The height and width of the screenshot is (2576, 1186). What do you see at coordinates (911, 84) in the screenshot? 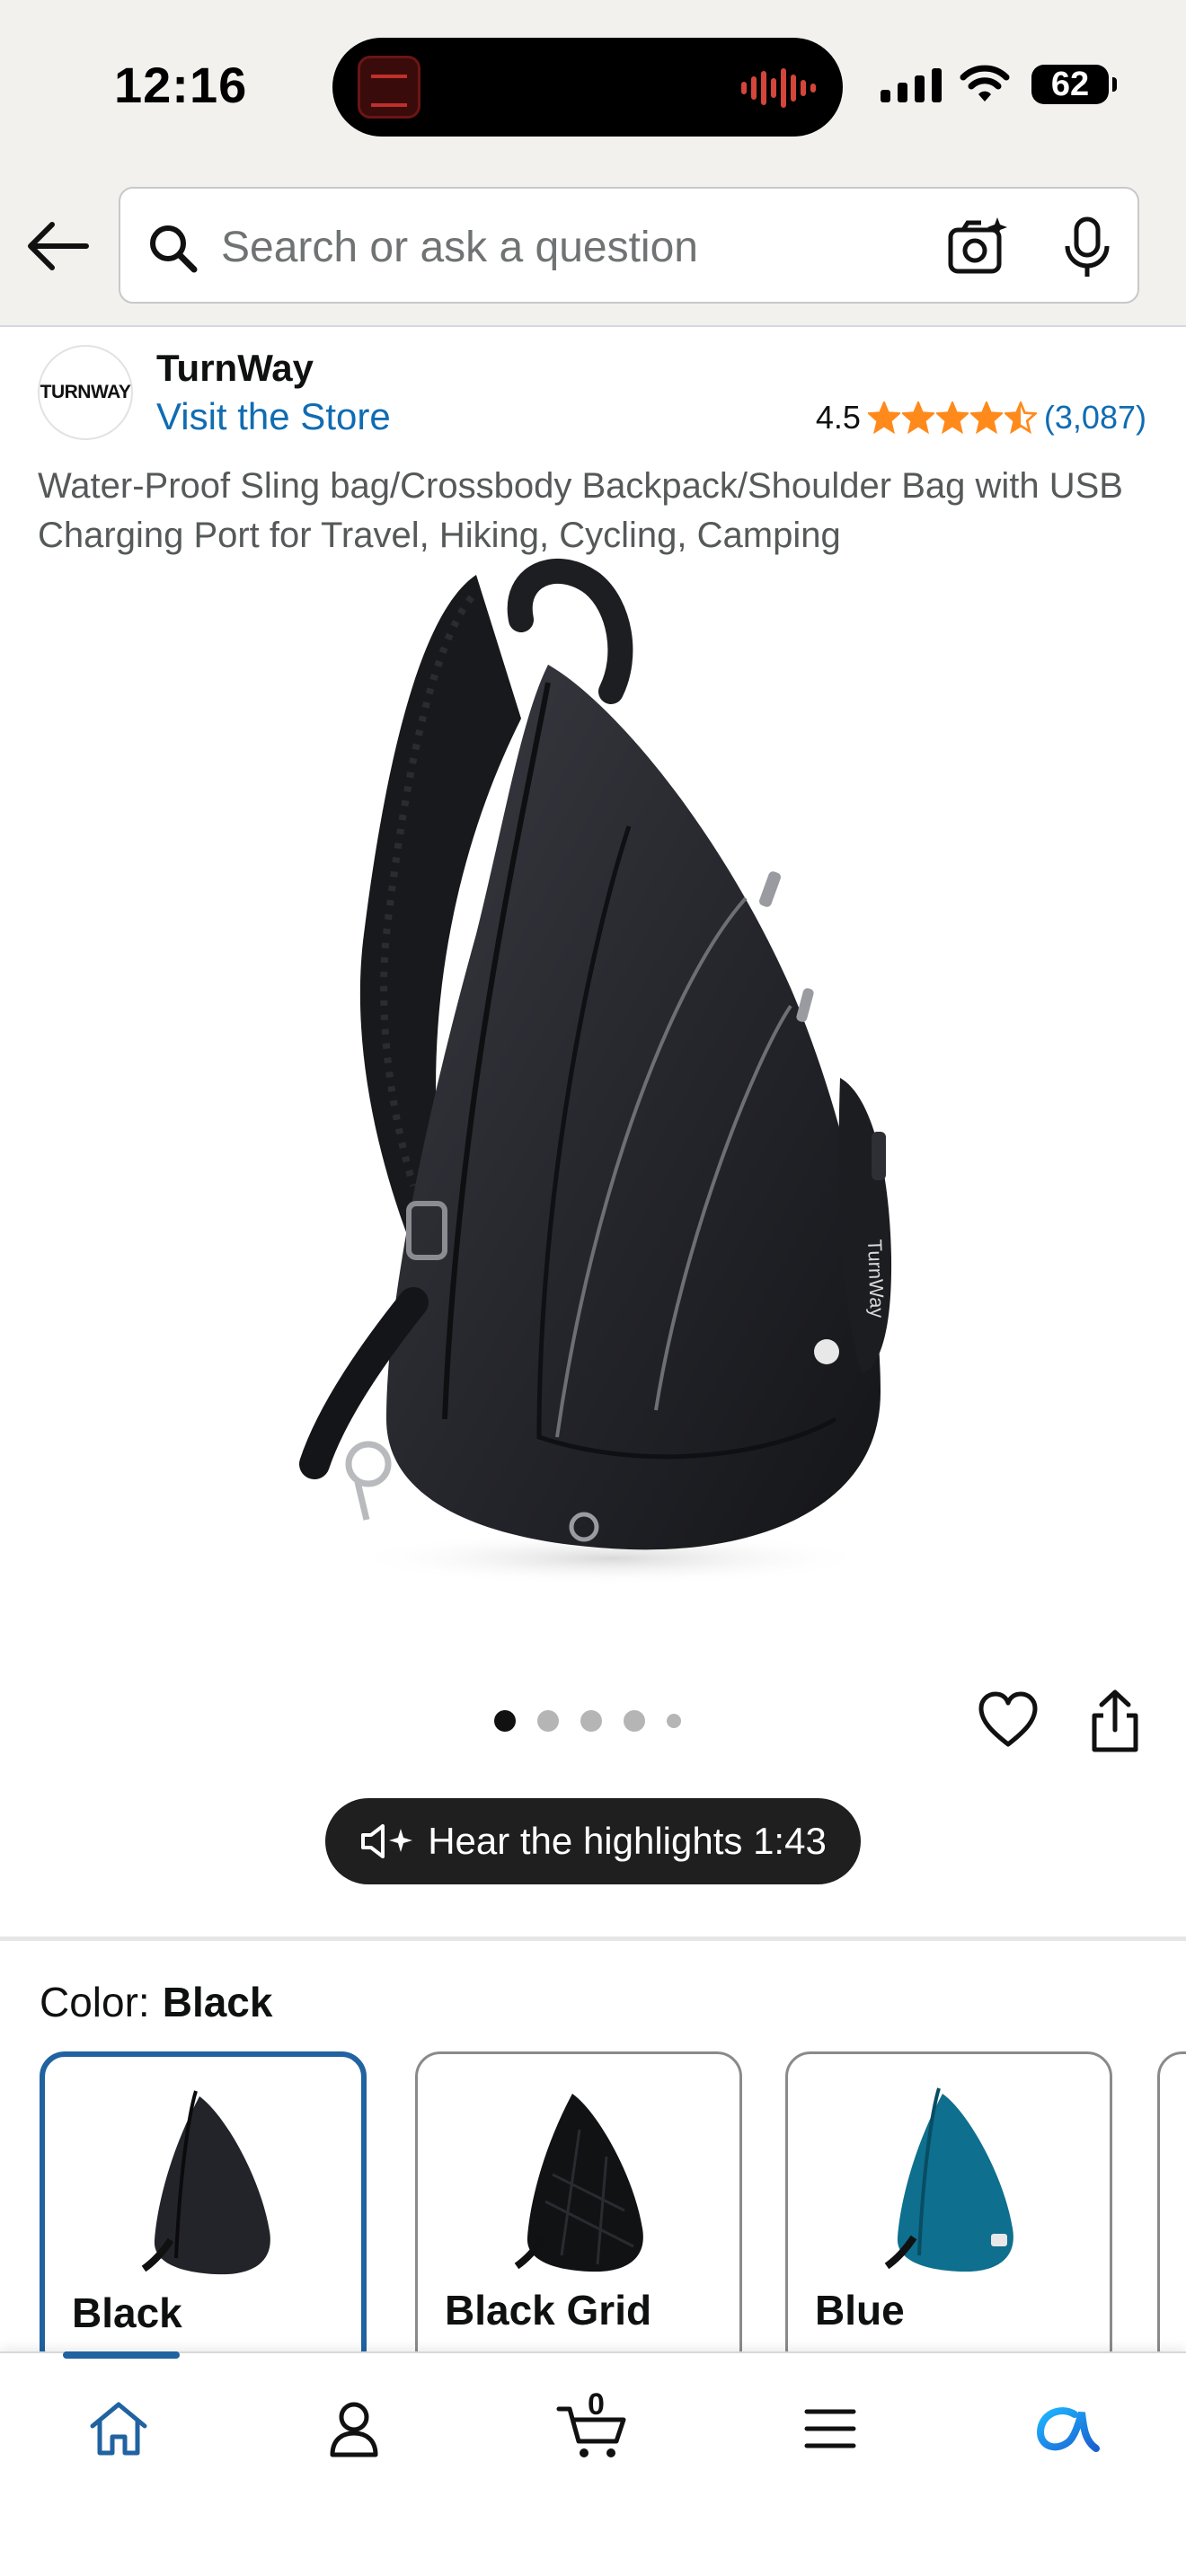
I see `cellular-signal-icon` at bounding box center [911, 84].